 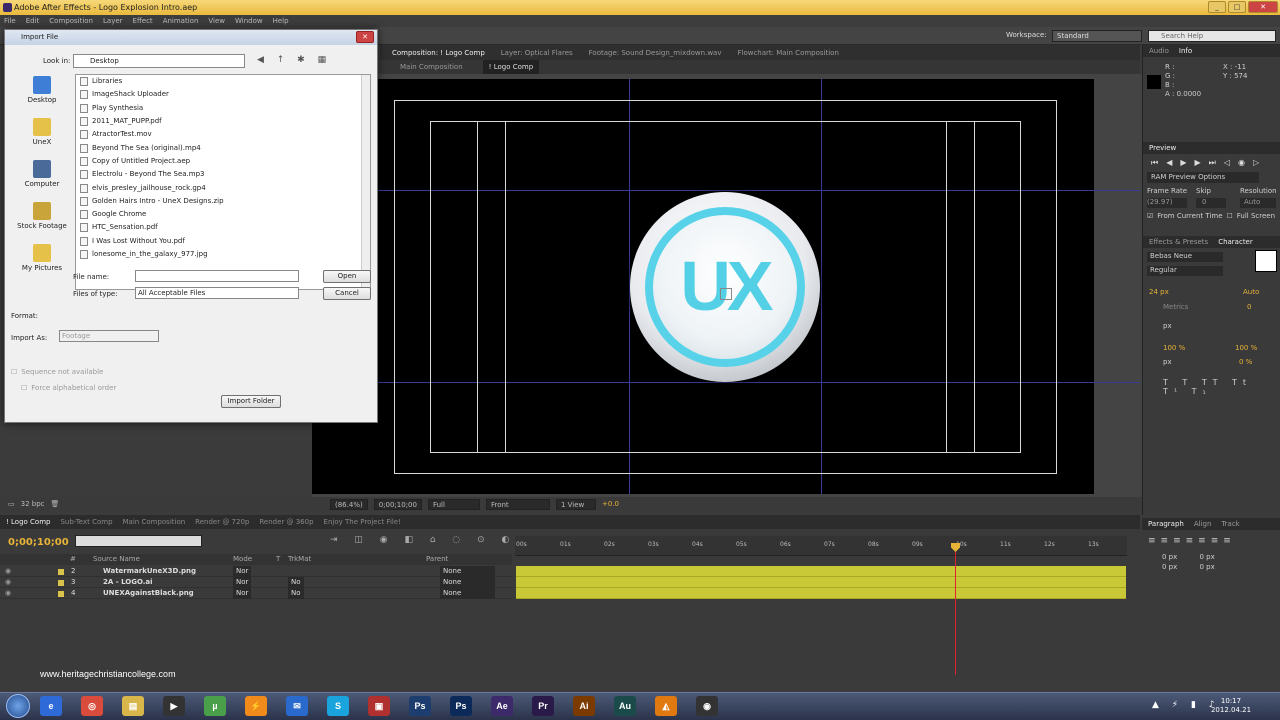 I want to click on list-item: Golden Hairs Intro - UneX Designs.zip, so click(x=223, y=201).